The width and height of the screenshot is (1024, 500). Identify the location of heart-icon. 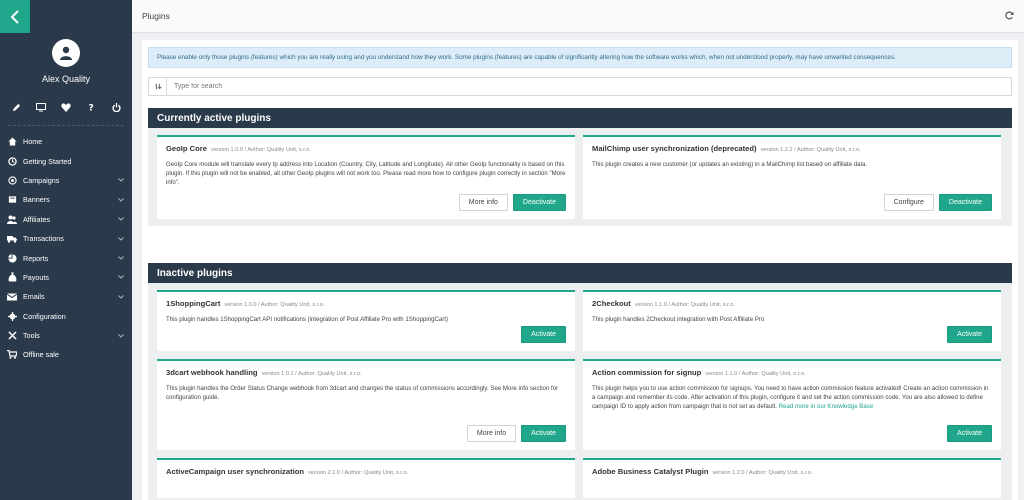
(66, 107).